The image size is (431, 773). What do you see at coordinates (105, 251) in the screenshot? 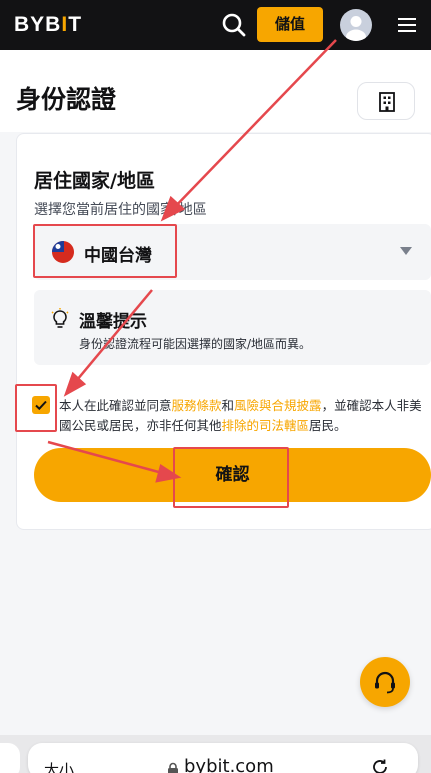
I see `highlight-country-box` at bounding box center [105, 251].